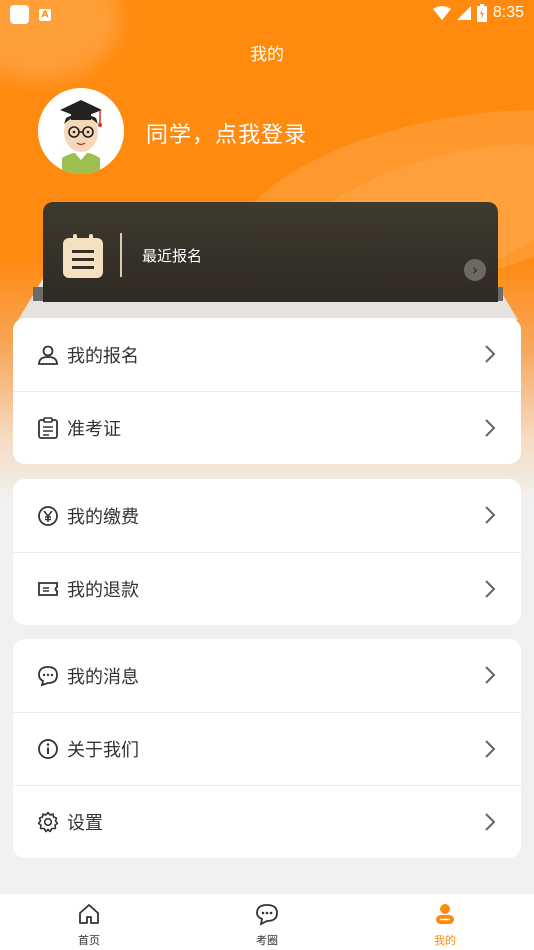 Image resolution: width=534 pixels, height=950 pixels. What do you see at coordinates (267, 915) in the screenshot?
I see `chat-bubble-icon` at bounding box center [267, 915].